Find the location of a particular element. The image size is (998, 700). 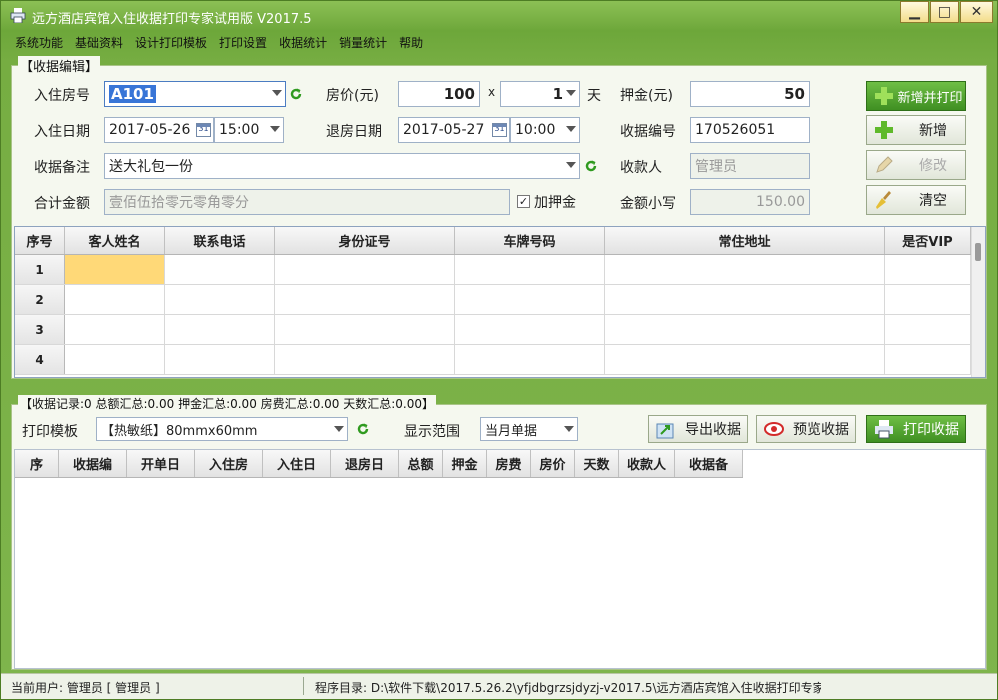

menu-sales-stats: 销量统计 is located at coordinates (363, 42).